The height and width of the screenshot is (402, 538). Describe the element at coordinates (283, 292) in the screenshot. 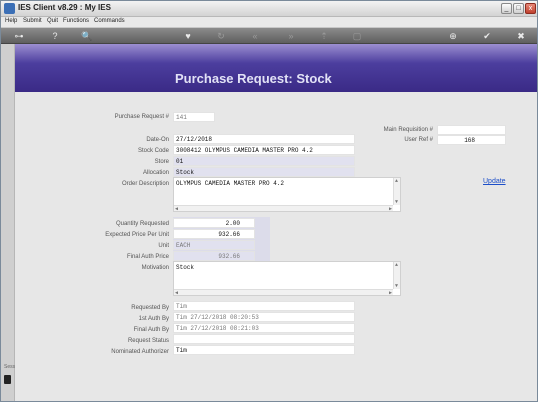

I see `motivation-horizontal-scrollbar: ◀ ▶` at that location.